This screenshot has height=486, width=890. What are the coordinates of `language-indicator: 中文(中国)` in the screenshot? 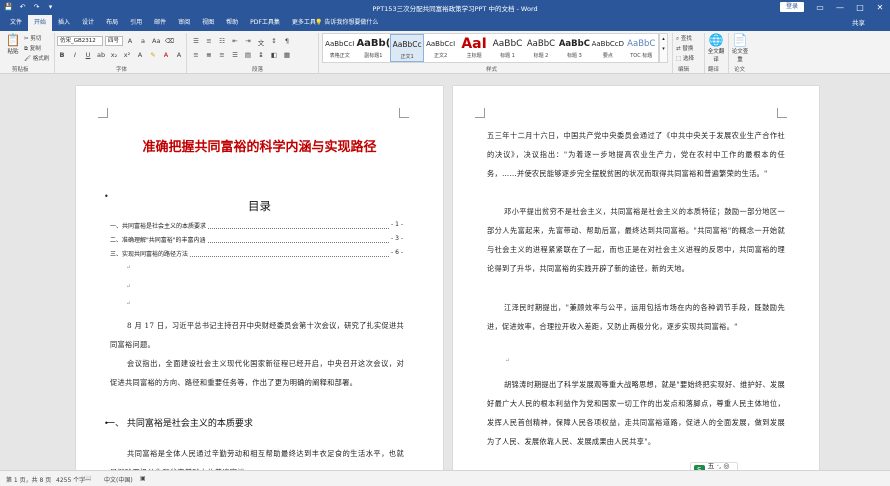 It's located at (118, 479).